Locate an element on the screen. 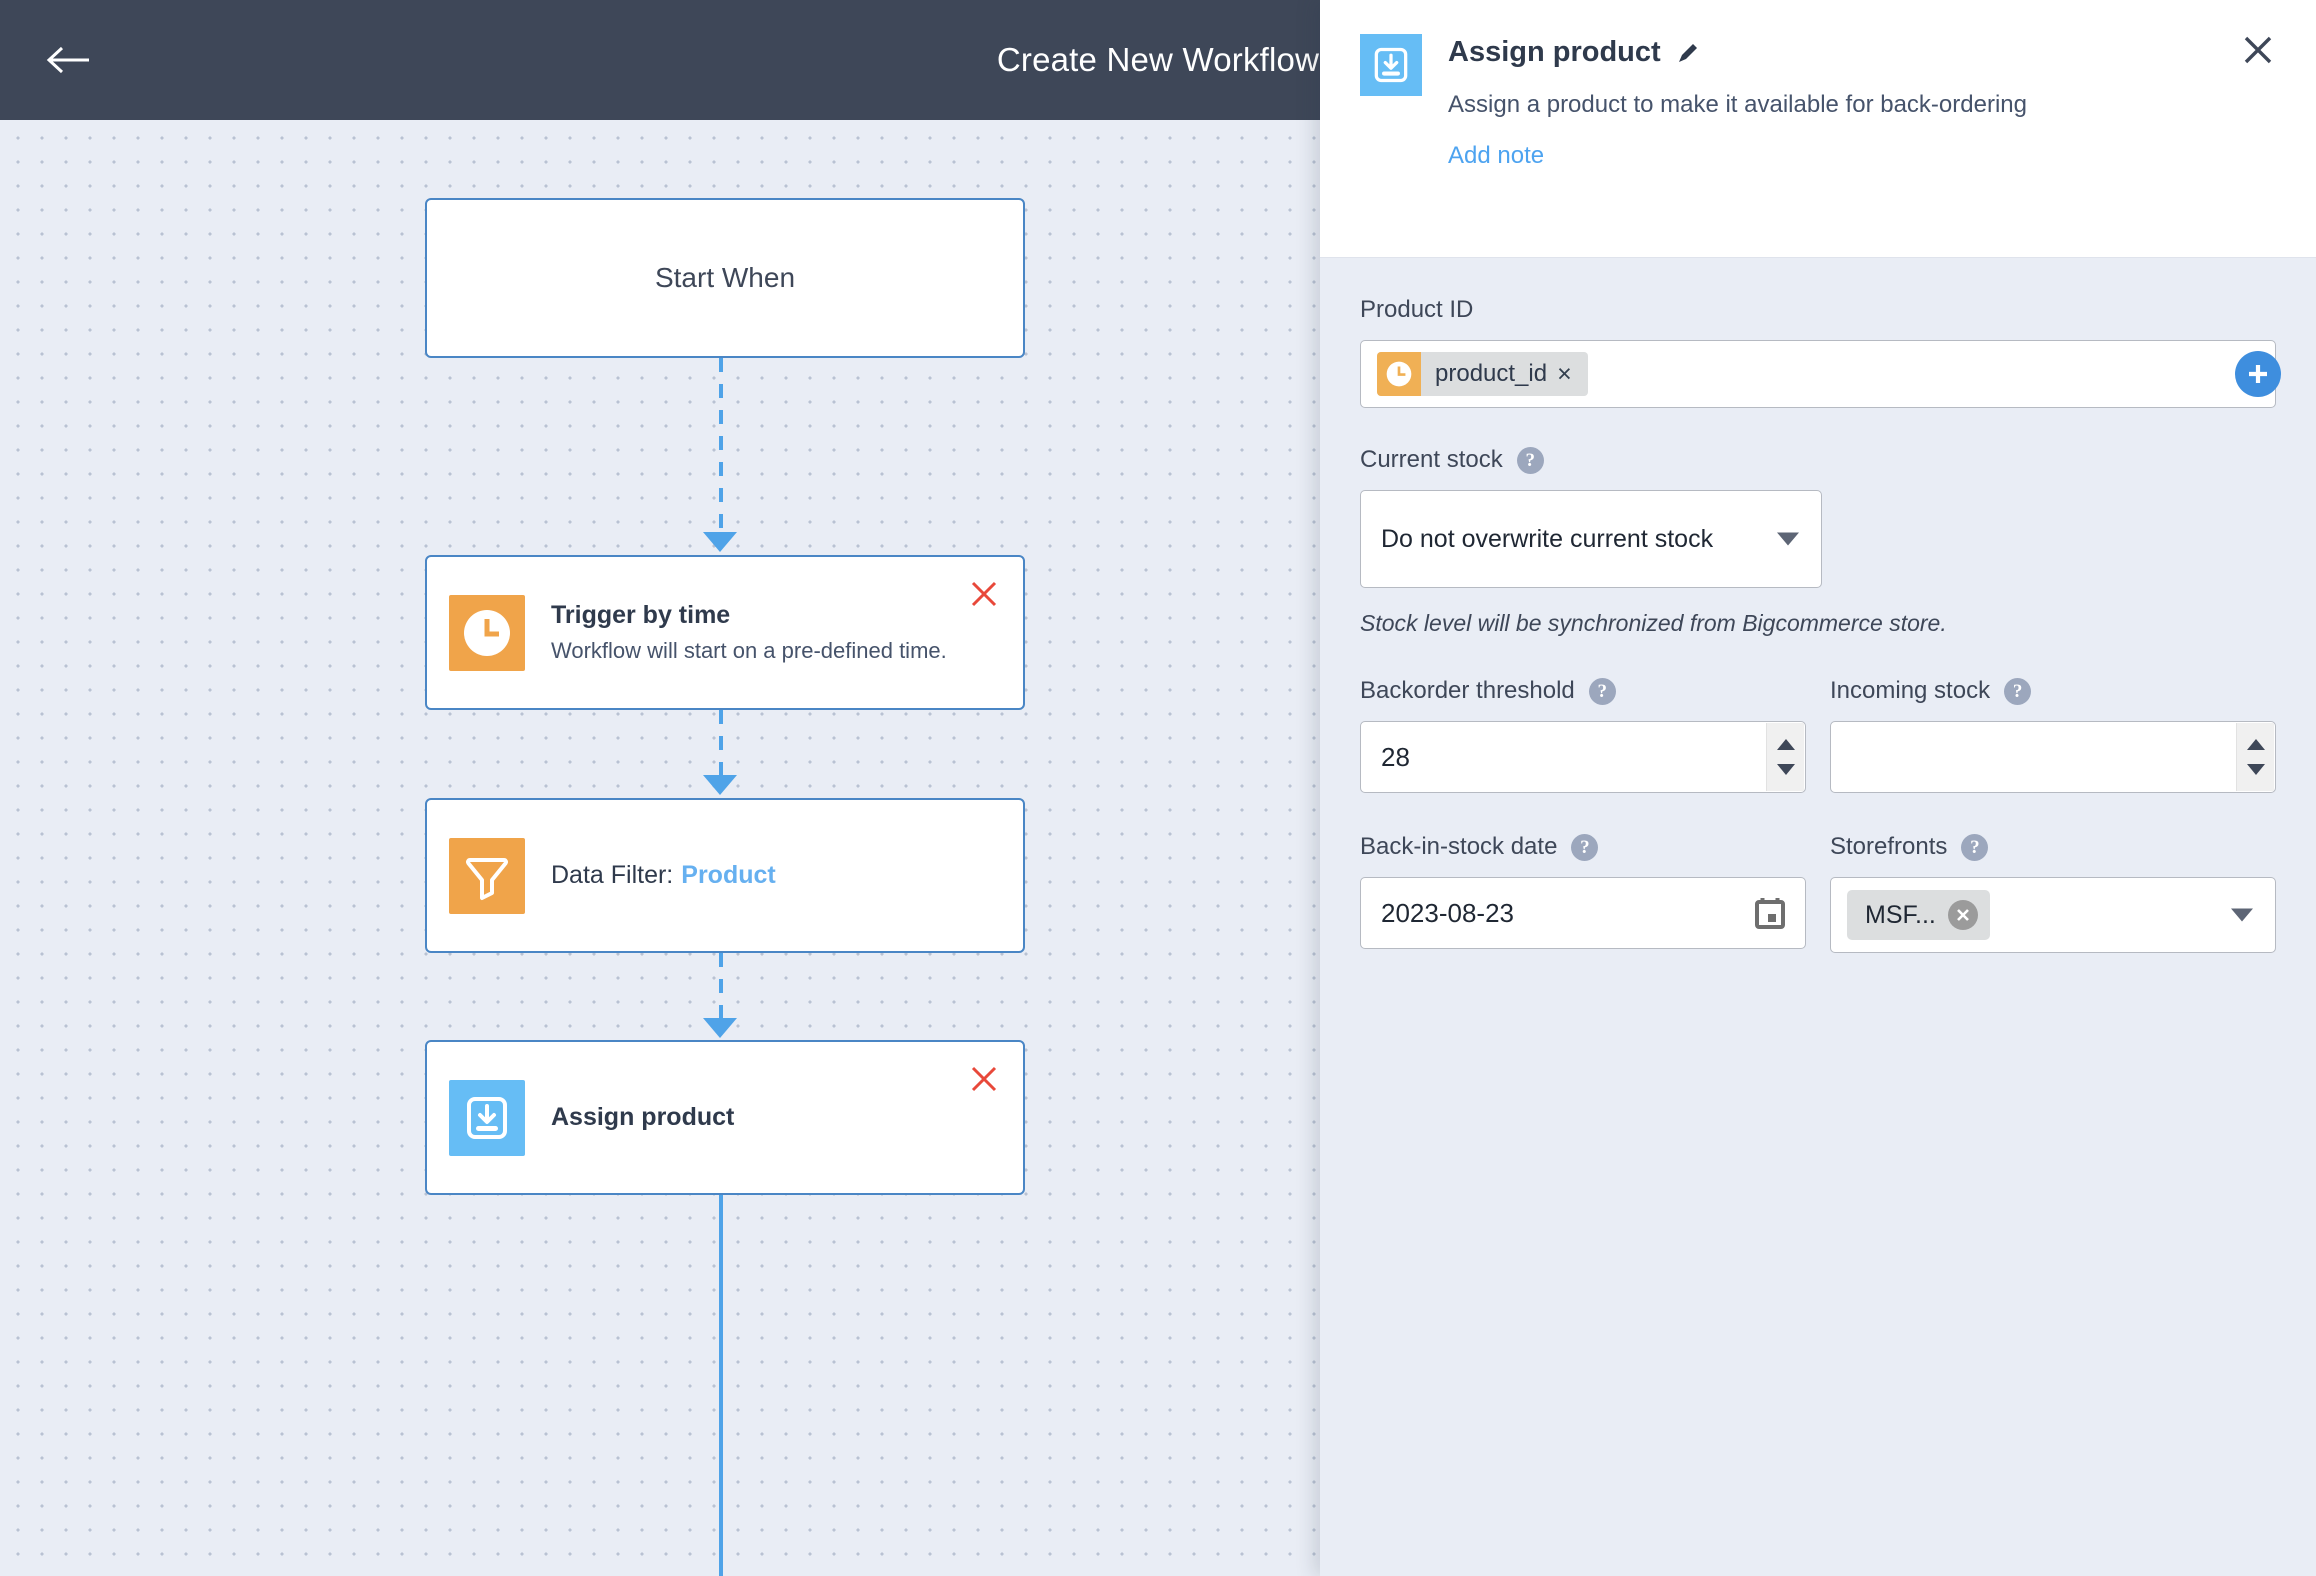 Image resolution: width=2316 pixels, height=1576 pixels. plus-icon is located at coordinates (2258, 374).